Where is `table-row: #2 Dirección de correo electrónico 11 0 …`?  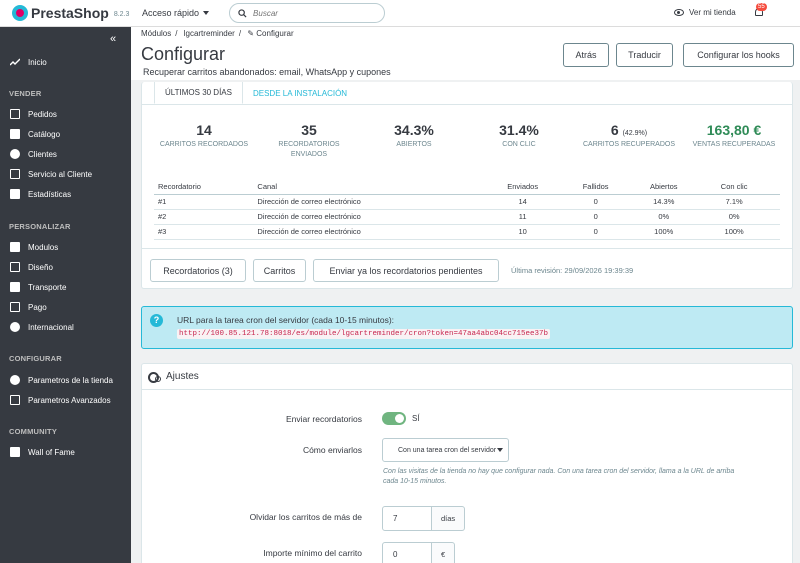
table-row: #2 Dirección de correo electrónico 11 0 … is located at coordinates (467, 217).